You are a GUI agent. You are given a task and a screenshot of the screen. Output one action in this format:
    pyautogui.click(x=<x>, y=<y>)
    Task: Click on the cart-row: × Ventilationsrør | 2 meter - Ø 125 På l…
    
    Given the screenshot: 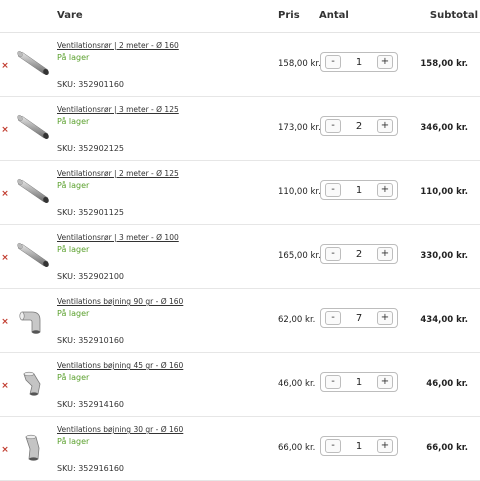 What is the action you would take?
    pyautogui.click(x=240, y=192)
    